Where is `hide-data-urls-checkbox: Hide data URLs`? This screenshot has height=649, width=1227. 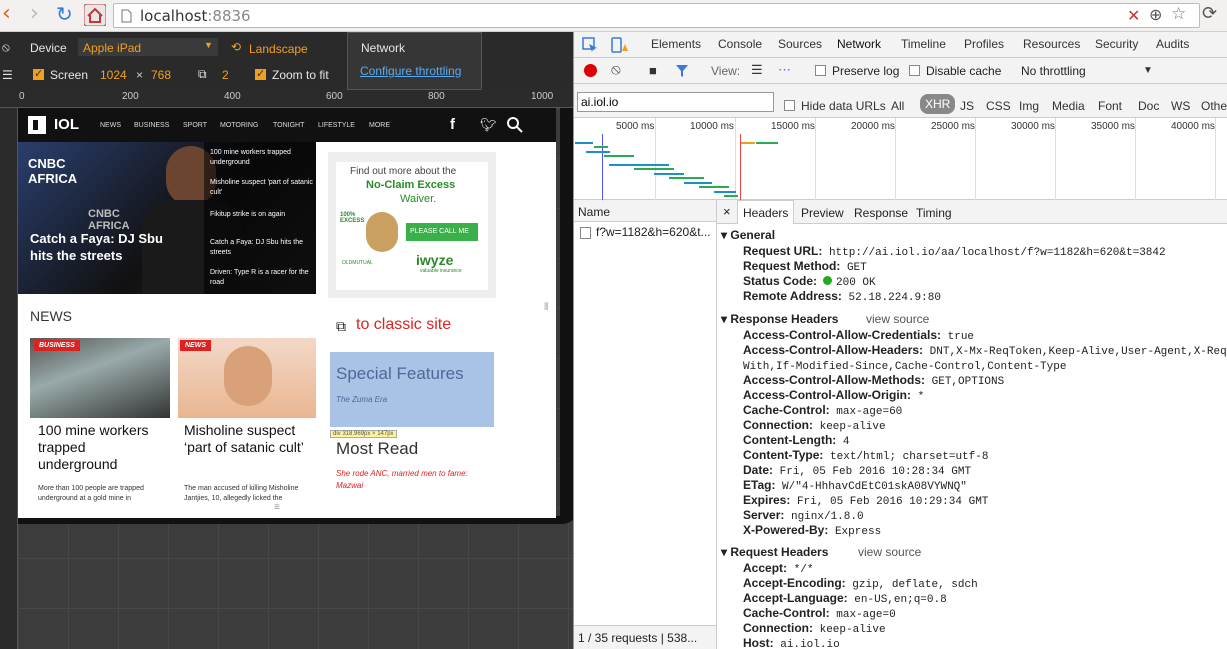
hide-data-urls-checkbox: Hide data URLs is located at coordinates (835, 106).